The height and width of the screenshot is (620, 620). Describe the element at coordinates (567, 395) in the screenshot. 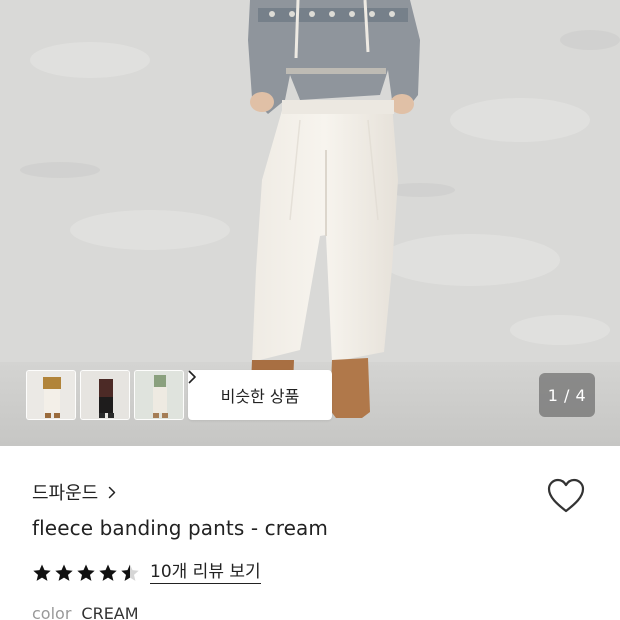

I see `image-pager: 1 / 4` at that location.